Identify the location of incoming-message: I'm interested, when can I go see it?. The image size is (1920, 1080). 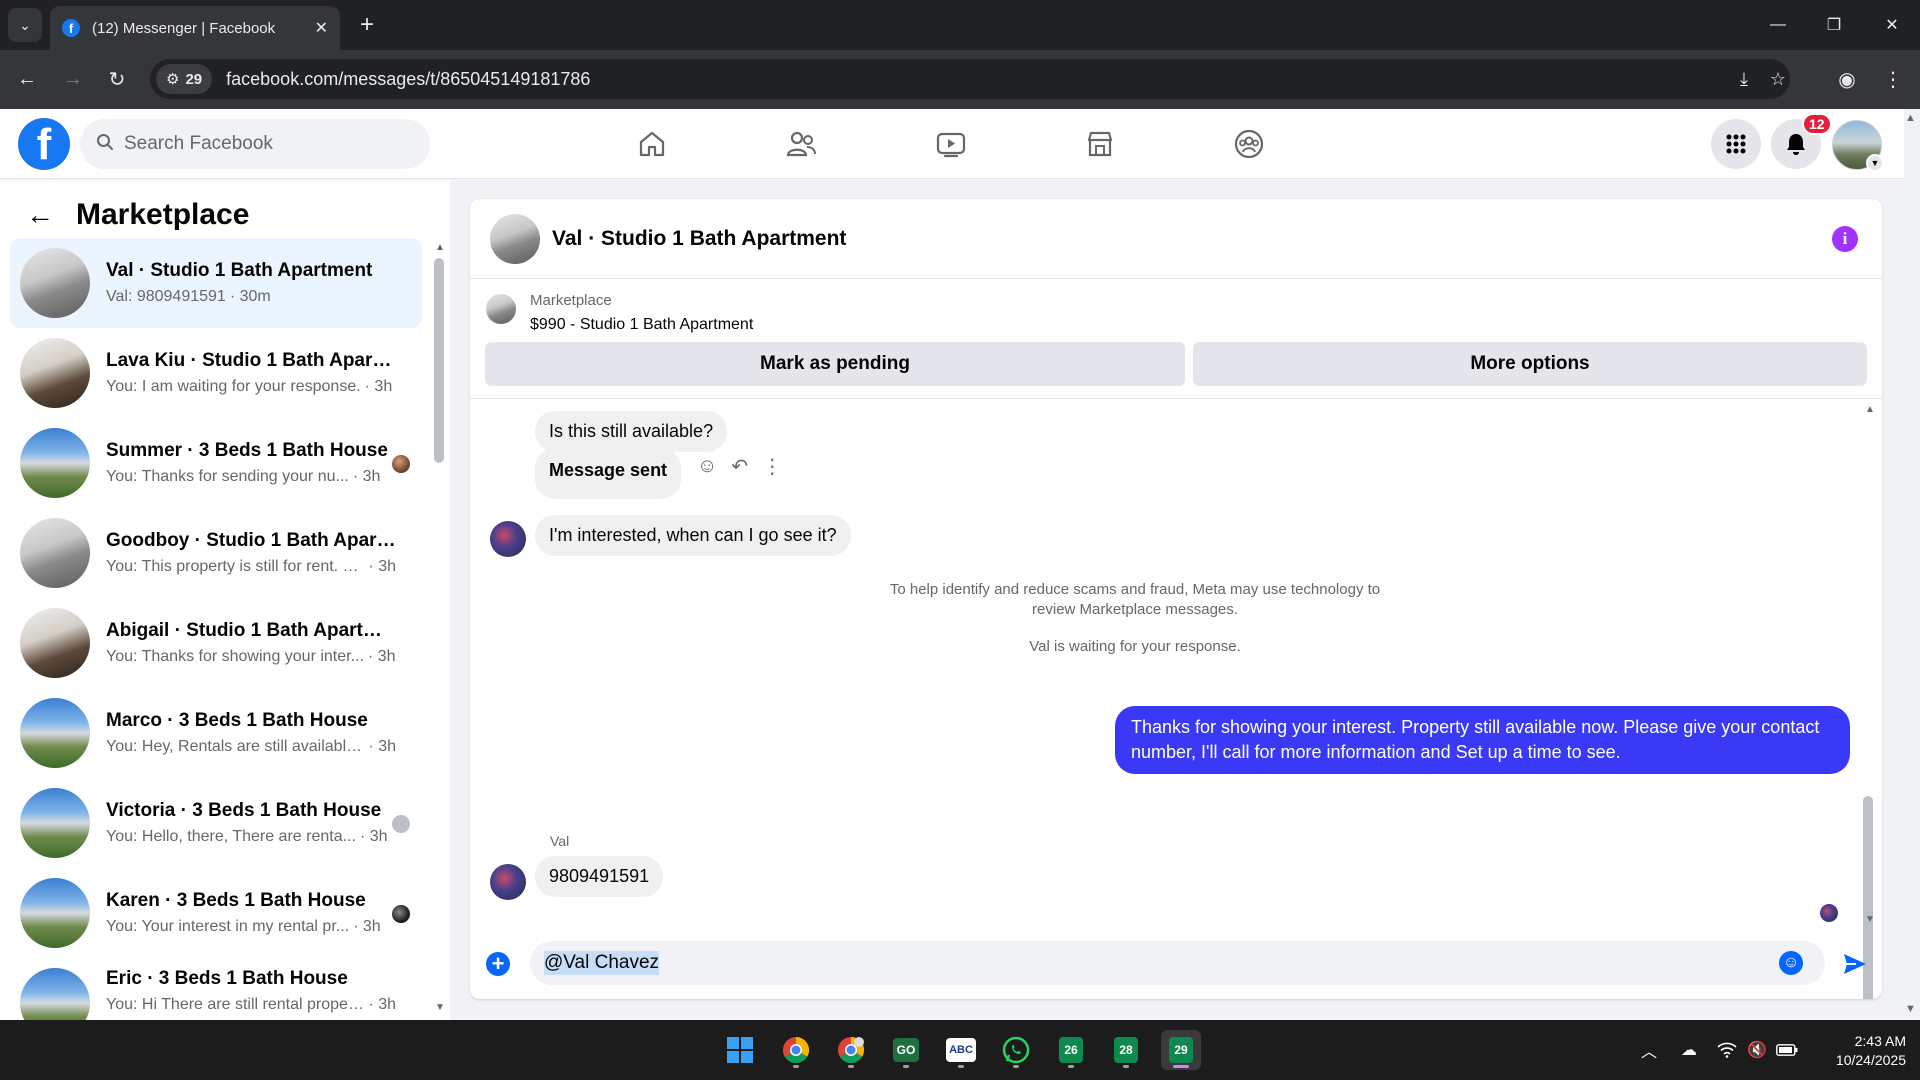
(693, 535).